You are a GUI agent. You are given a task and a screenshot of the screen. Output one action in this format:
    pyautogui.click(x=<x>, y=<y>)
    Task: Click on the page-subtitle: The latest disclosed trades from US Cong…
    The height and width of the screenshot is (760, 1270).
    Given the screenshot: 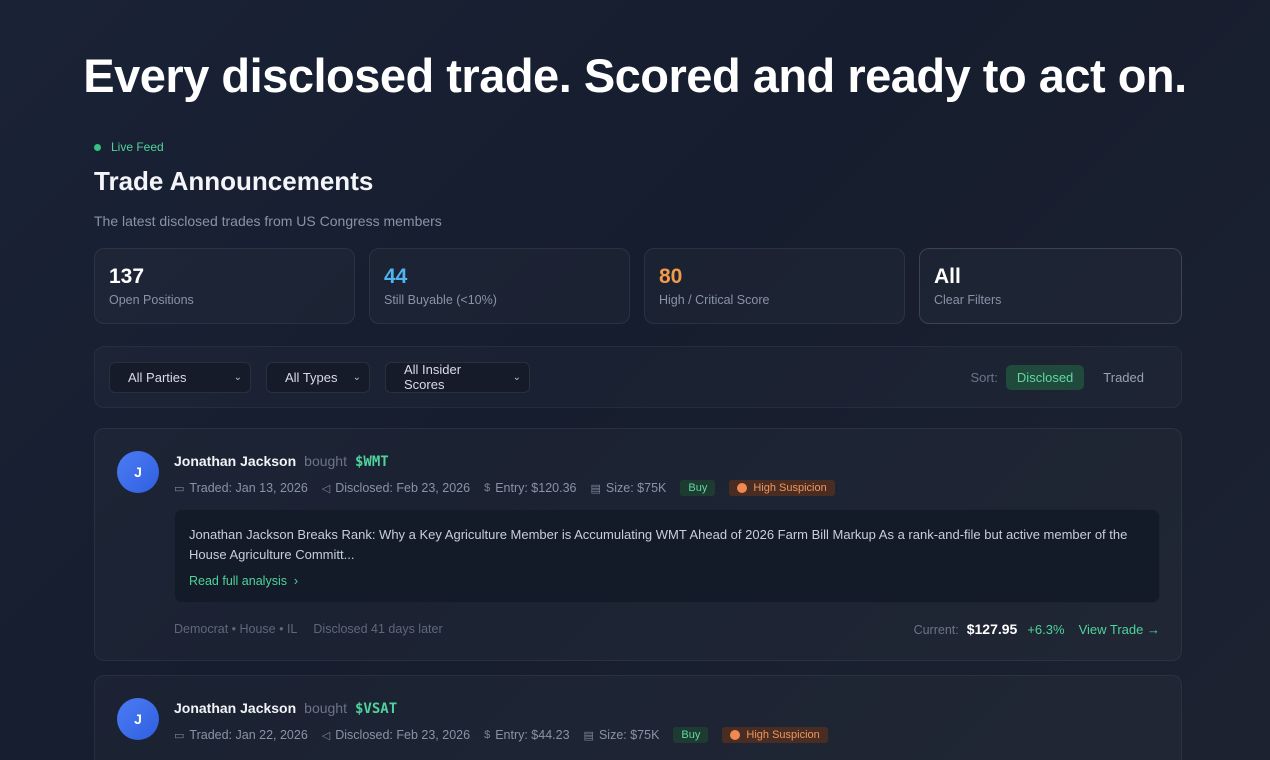 What is the action you would take?
    pyautogui.click(x=268, y=221)
    